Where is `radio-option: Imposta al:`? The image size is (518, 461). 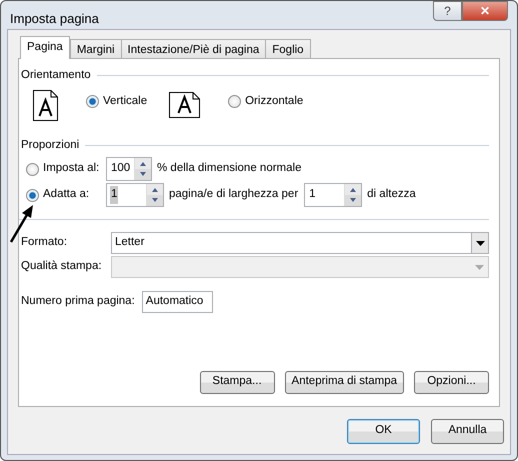
radio-option: Imposta al: is located at coordinates (66, 169).